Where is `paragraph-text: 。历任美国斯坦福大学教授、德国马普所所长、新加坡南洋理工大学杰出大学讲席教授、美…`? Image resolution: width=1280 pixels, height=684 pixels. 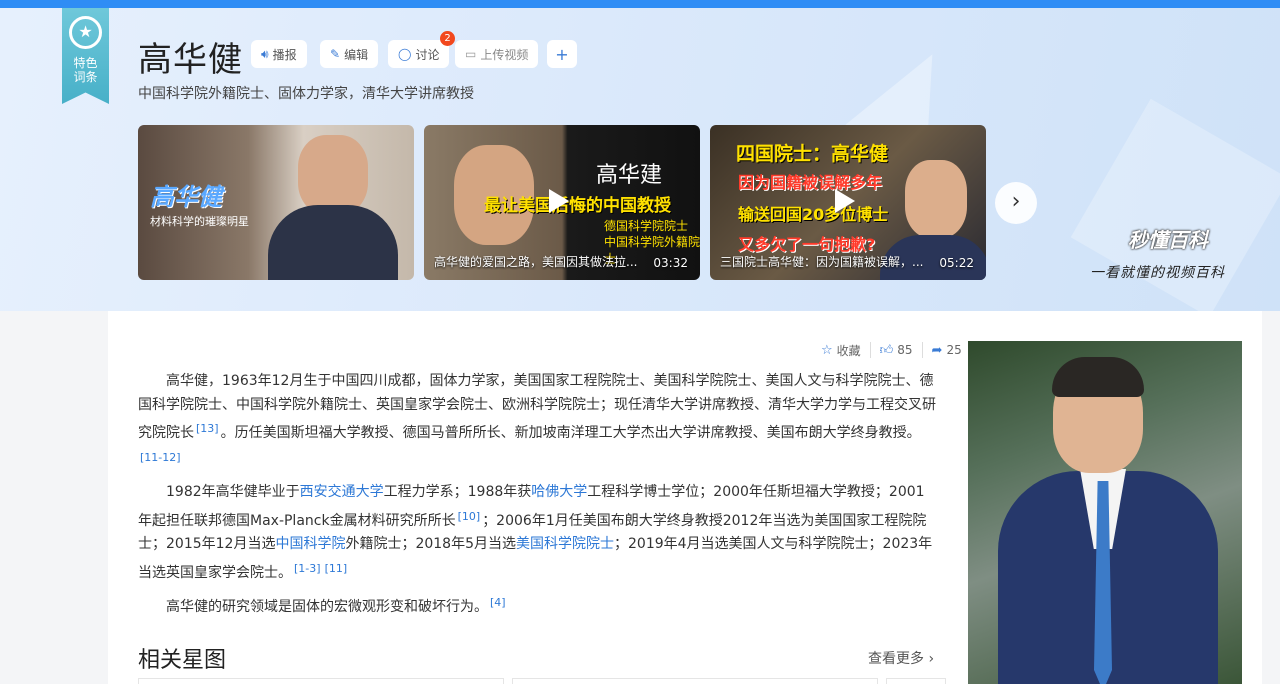 paragraph-text: 。历任美国斯坦福大学教授、德国马普所所长、新加坡南洋理工大学杰出大学讲席教授、美… is located at coordinates (570, 433).